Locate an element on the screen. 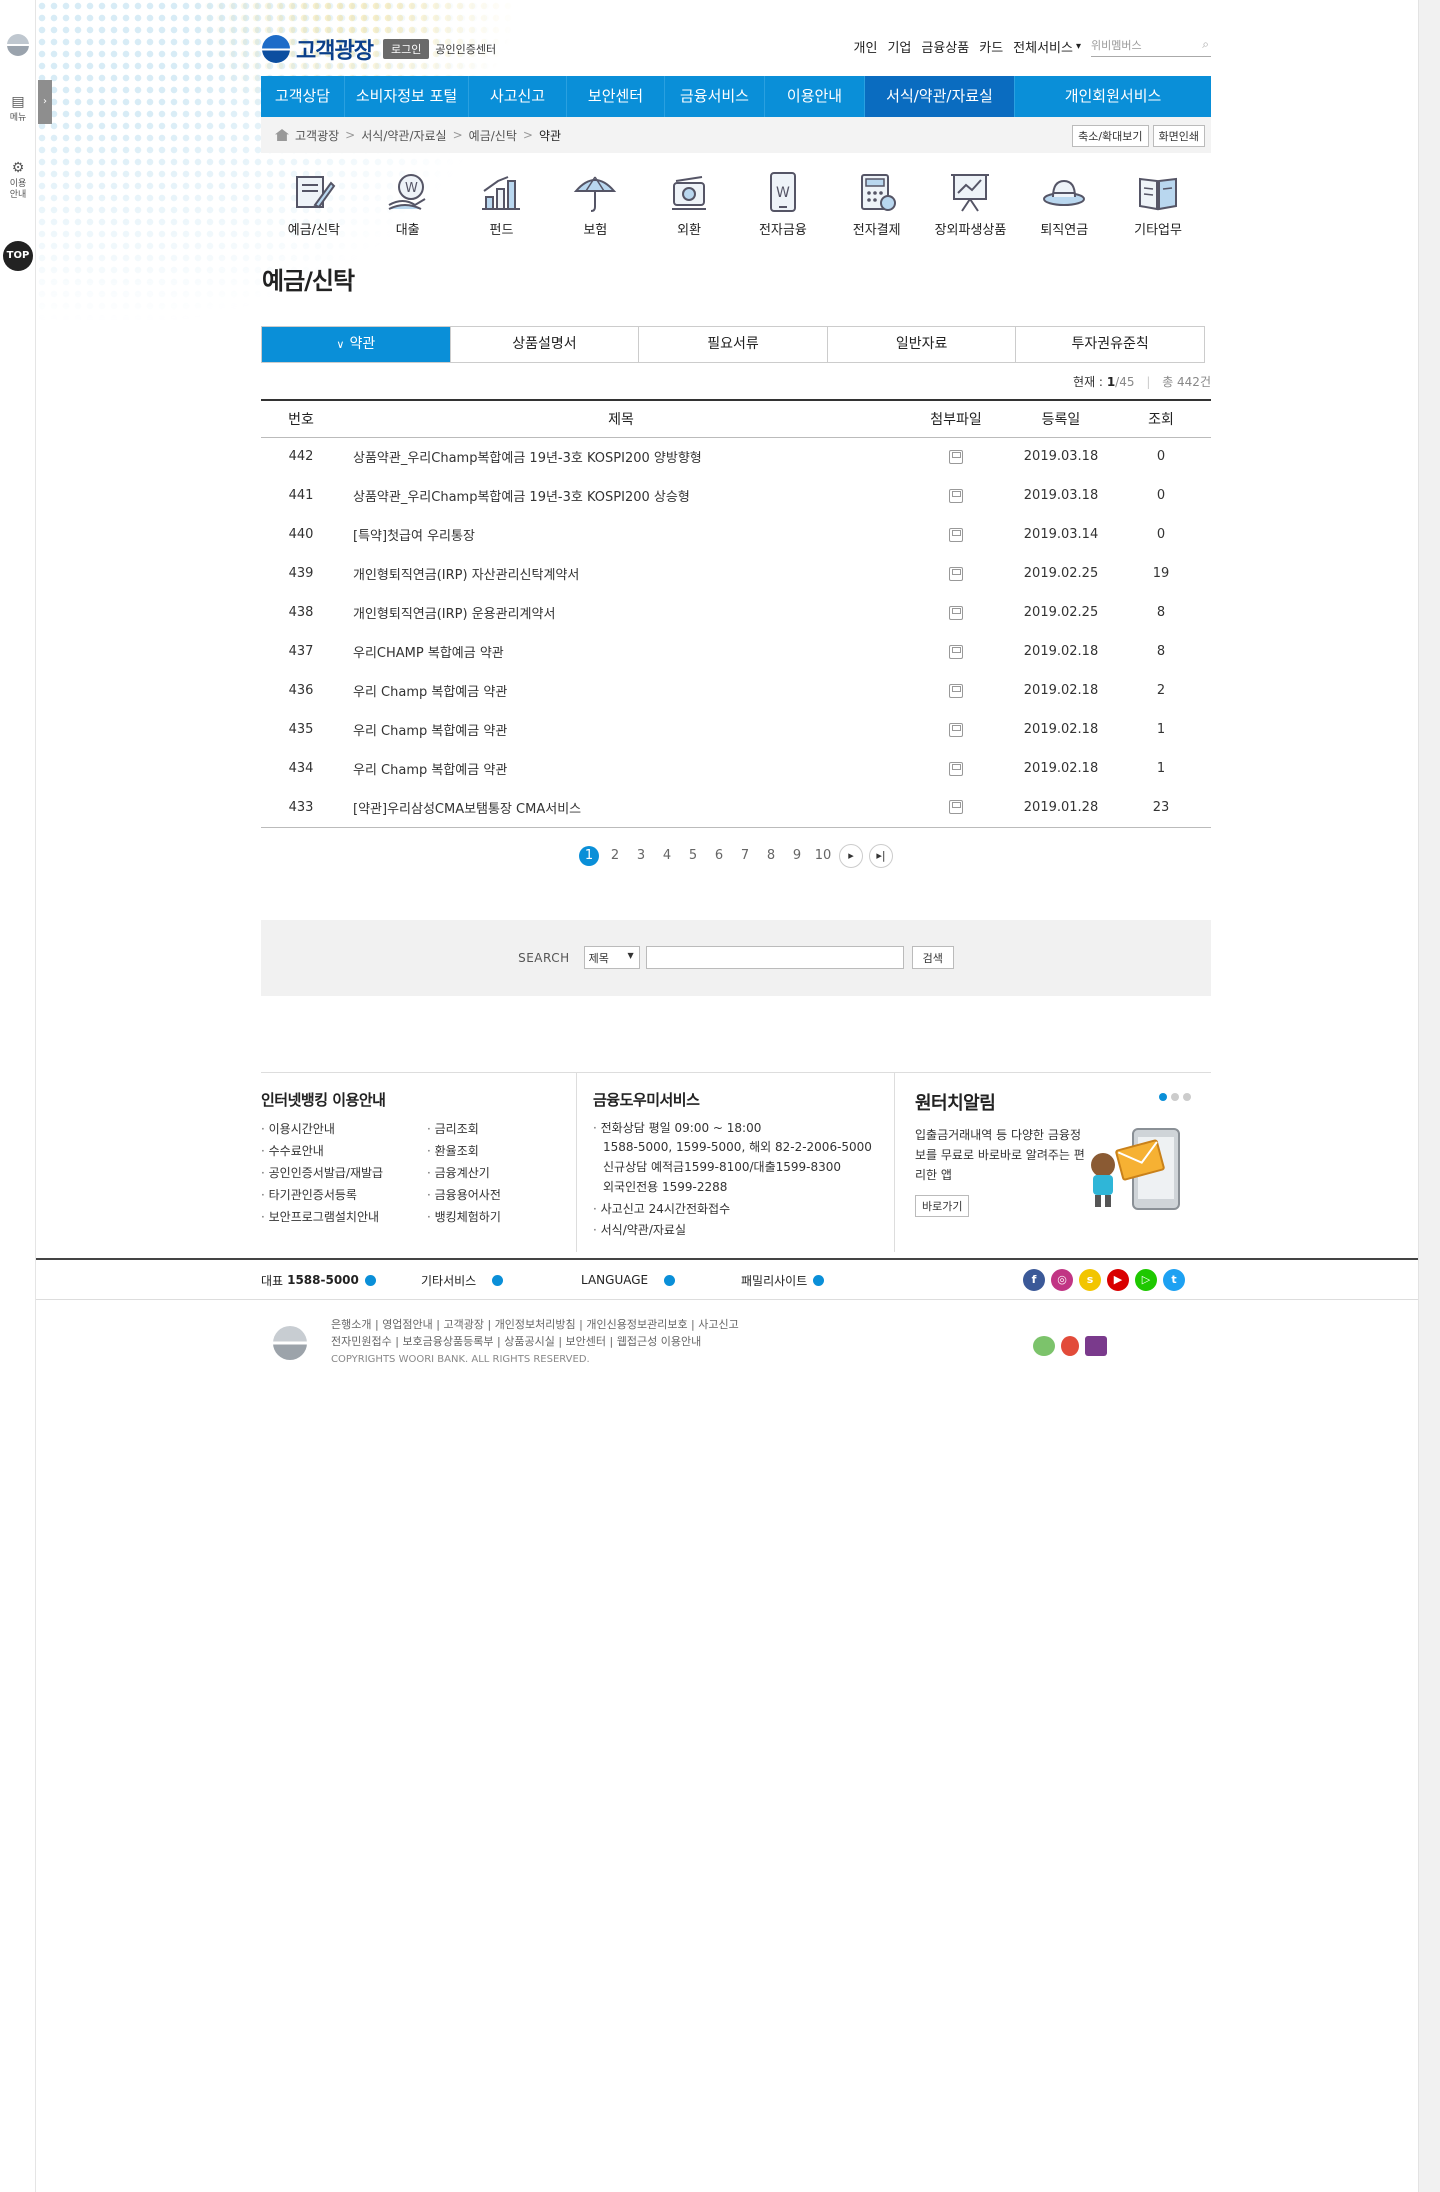 The image size is (1440, 2192). language-item: LANGUAGE is located at coordinates (661, 1280).